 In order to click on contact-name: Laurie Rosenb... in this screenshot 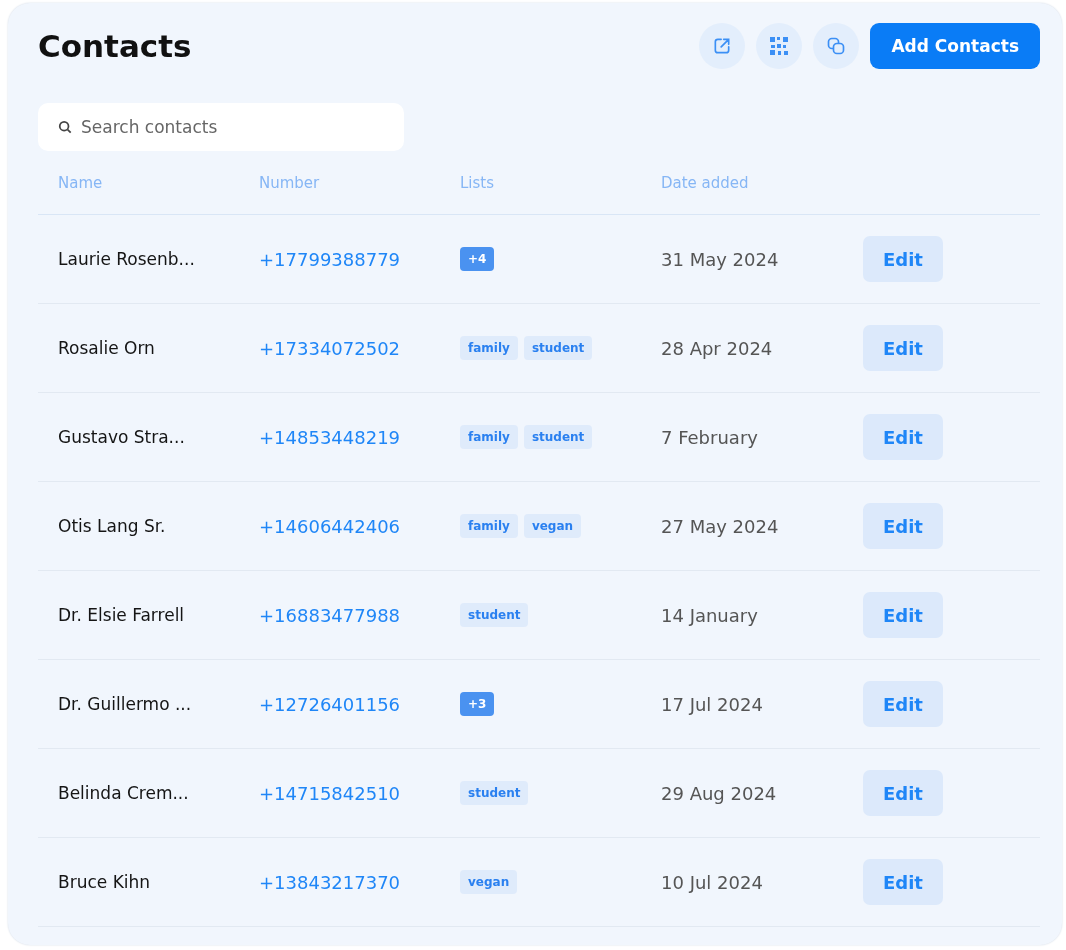, I will do `click(127, 259)`.